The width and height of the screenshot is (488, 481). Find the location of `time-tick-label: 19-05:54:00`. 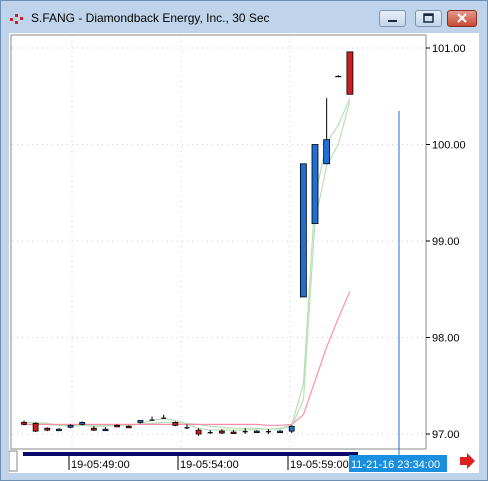

time-tick-label: 19-05:54:00 is located at coordinates (209, 465).